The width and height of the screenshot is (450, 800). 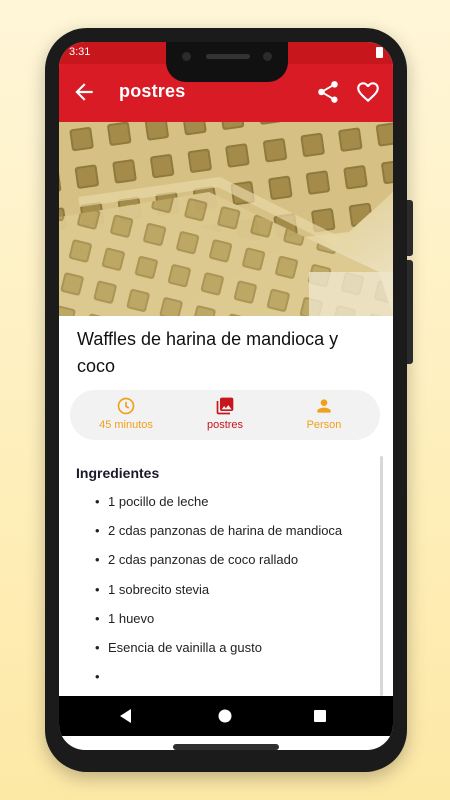 What do you see at coordinates (324, 406) in the screenshot?
I see `person-icon` at bounding box center [324, 406].